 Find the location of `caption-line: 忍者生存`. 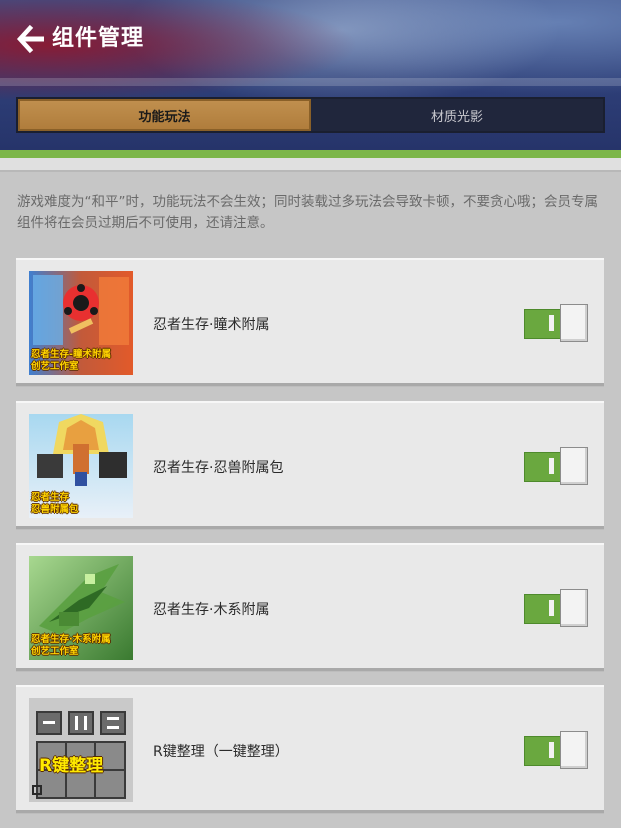

caption-line: 忍者生存 is located at coordinates (50, 497).